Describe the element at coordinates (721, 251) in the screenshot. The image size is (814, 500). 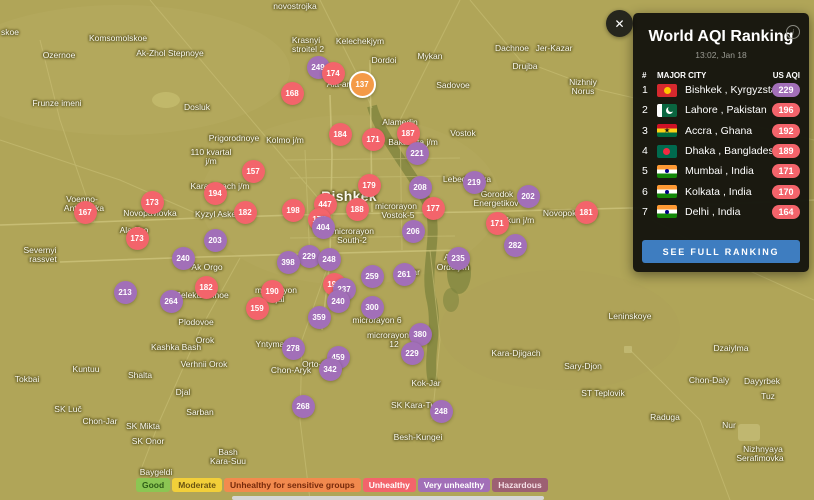
I see `see-full-ranking-button: SEE FULL RANKING` at that location.